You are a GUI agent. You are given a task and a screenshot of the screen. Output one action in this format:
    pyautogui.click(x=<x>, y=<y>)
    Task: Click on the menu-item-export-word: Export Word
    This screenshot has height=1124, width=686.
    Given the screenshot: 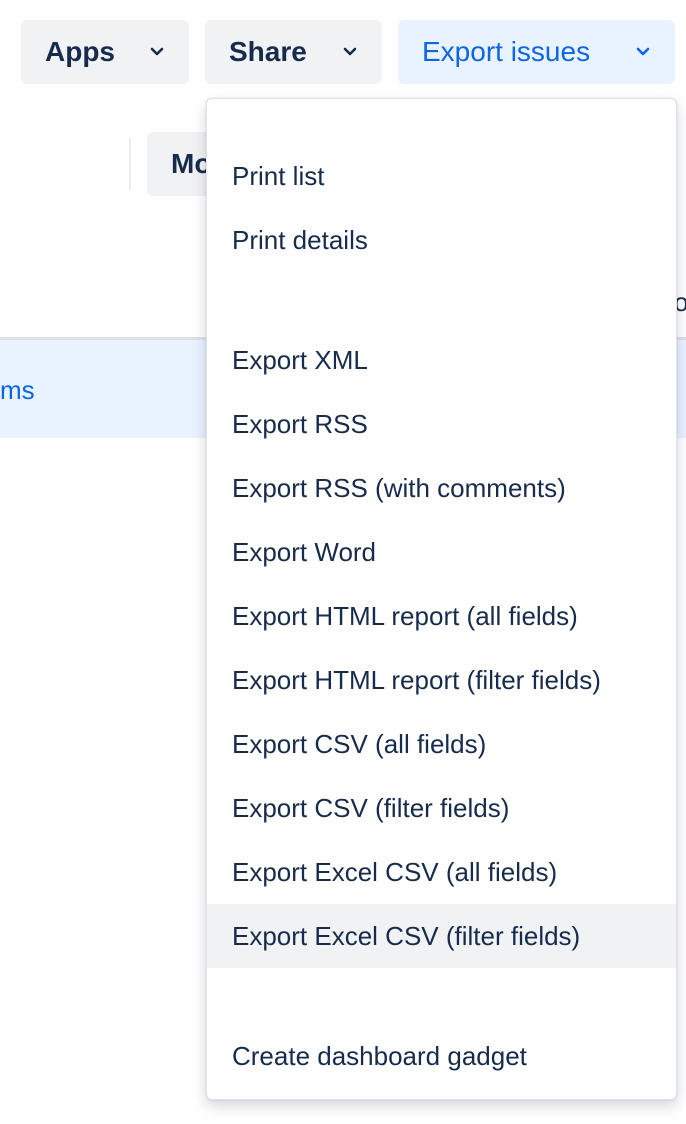 What is the action you would take?
    pyautogui.click(x=441, y=552)
    